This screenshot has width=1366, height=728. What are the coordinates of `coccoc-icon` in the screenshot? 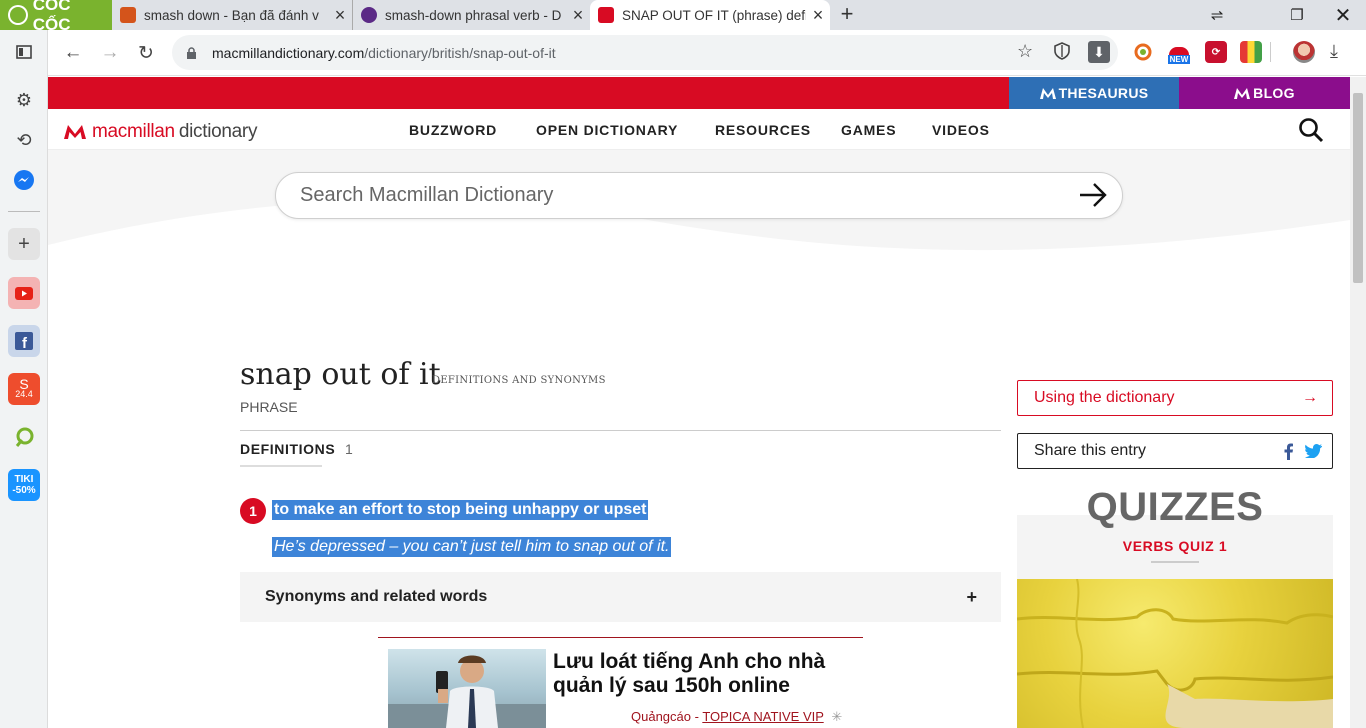 It's located at (1143, 52).